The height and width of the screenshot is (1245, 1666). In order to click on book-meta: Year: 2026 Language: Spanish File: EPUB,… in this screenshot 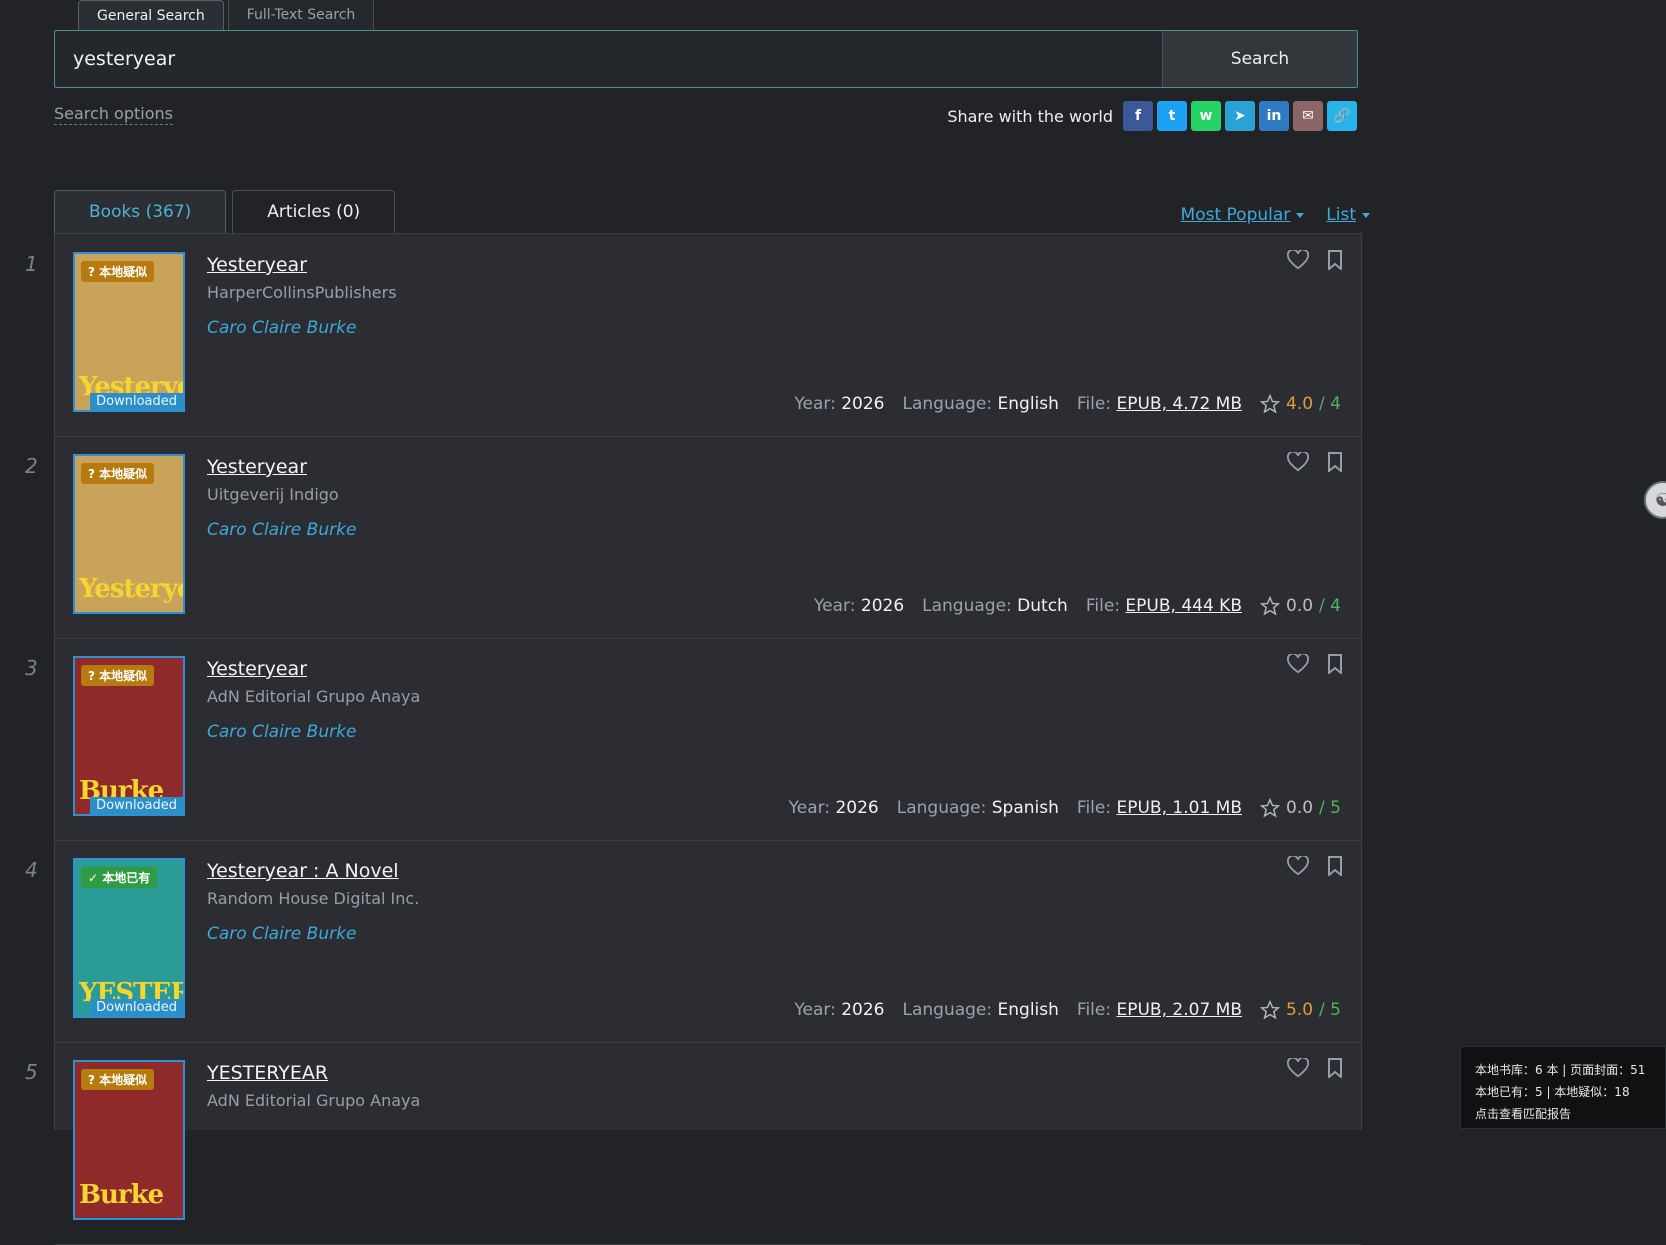, I will do `click(1065, 808)`.